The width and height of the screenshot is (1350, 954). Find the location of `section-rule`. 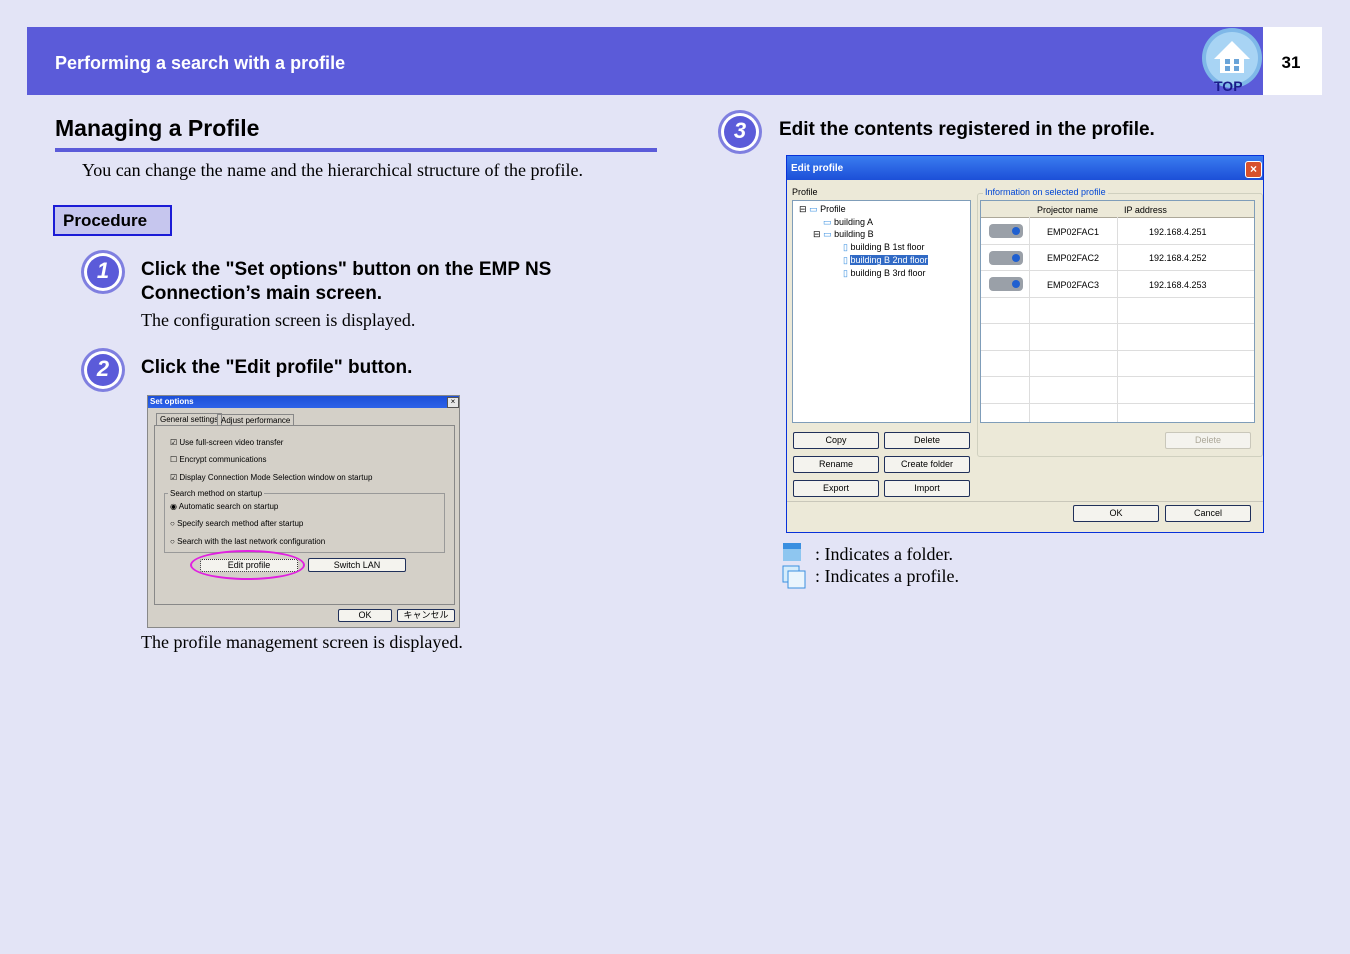

section-rule is located at coordinates (356, 150).